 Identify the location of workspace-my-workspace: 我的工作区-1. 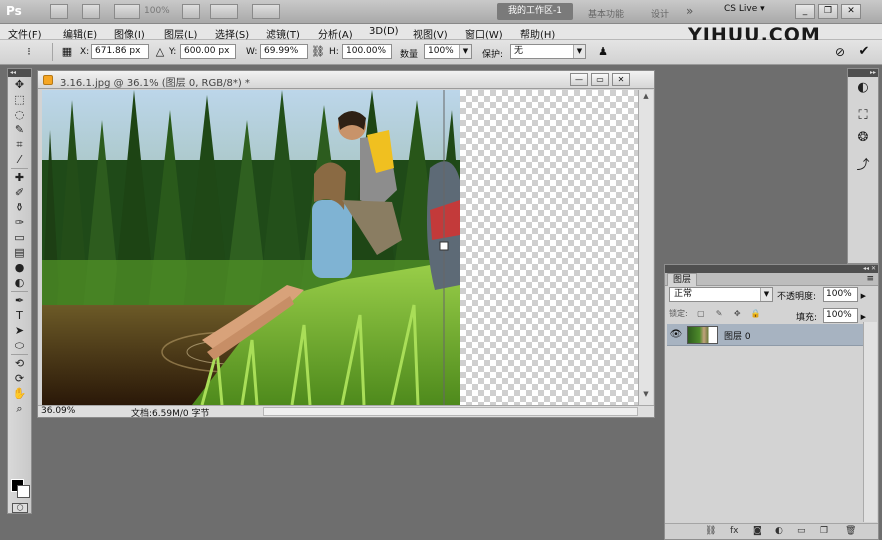
(535, 11).